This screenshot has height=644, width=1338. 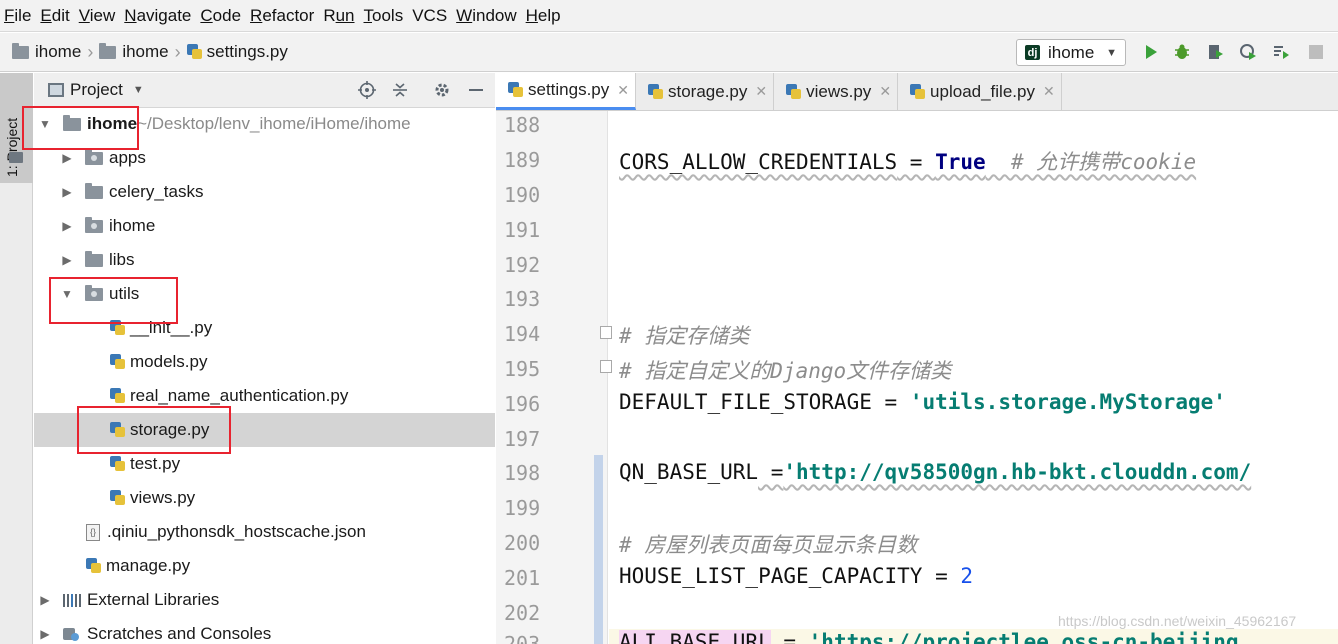 I want to click on menu-label: R, so click(x=329, y=15).